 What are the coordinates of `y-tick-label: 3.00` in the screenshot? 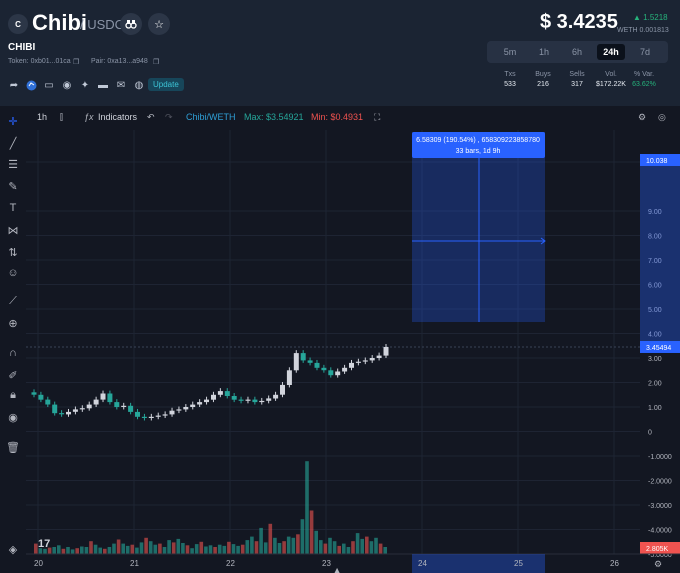 It's located at (655, 359).